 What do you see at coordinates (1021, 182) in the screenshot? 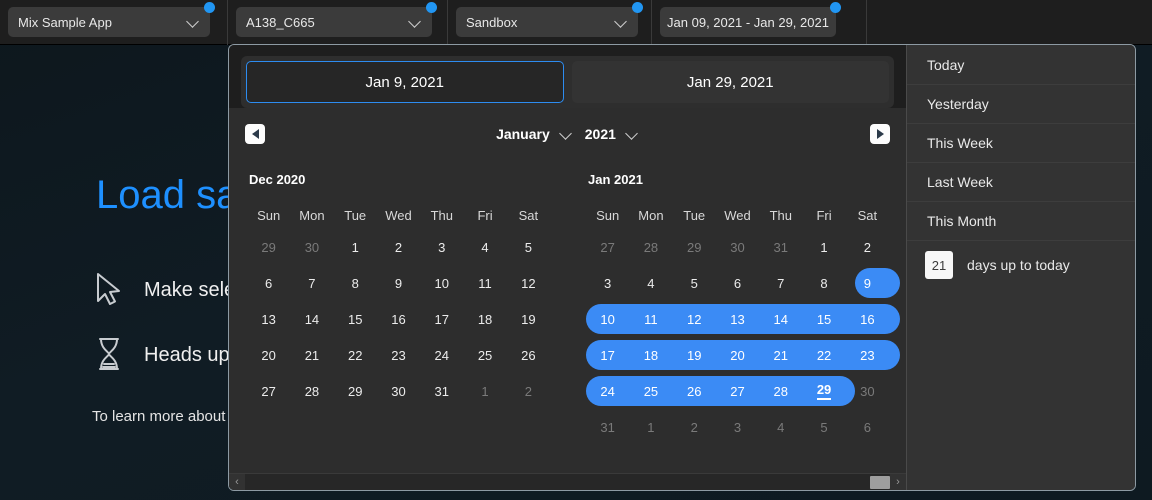
I see `quick-range-item: Last Week` at bounding box center [1021, 182].